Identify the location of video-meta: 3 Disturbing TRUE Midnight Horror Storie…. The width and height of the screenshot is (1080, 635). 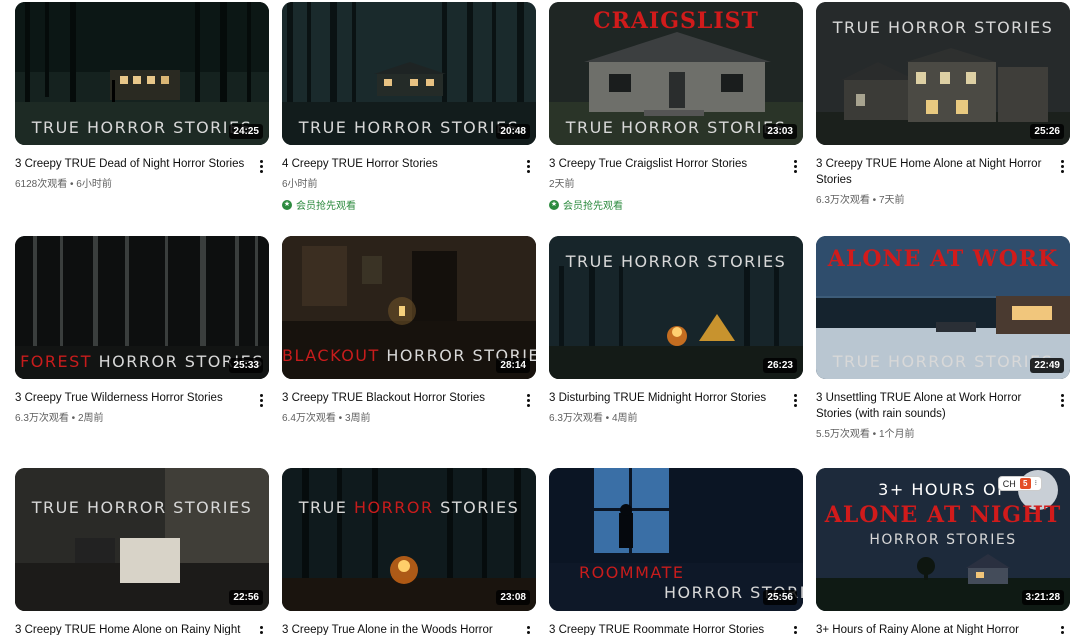
(676, 408).